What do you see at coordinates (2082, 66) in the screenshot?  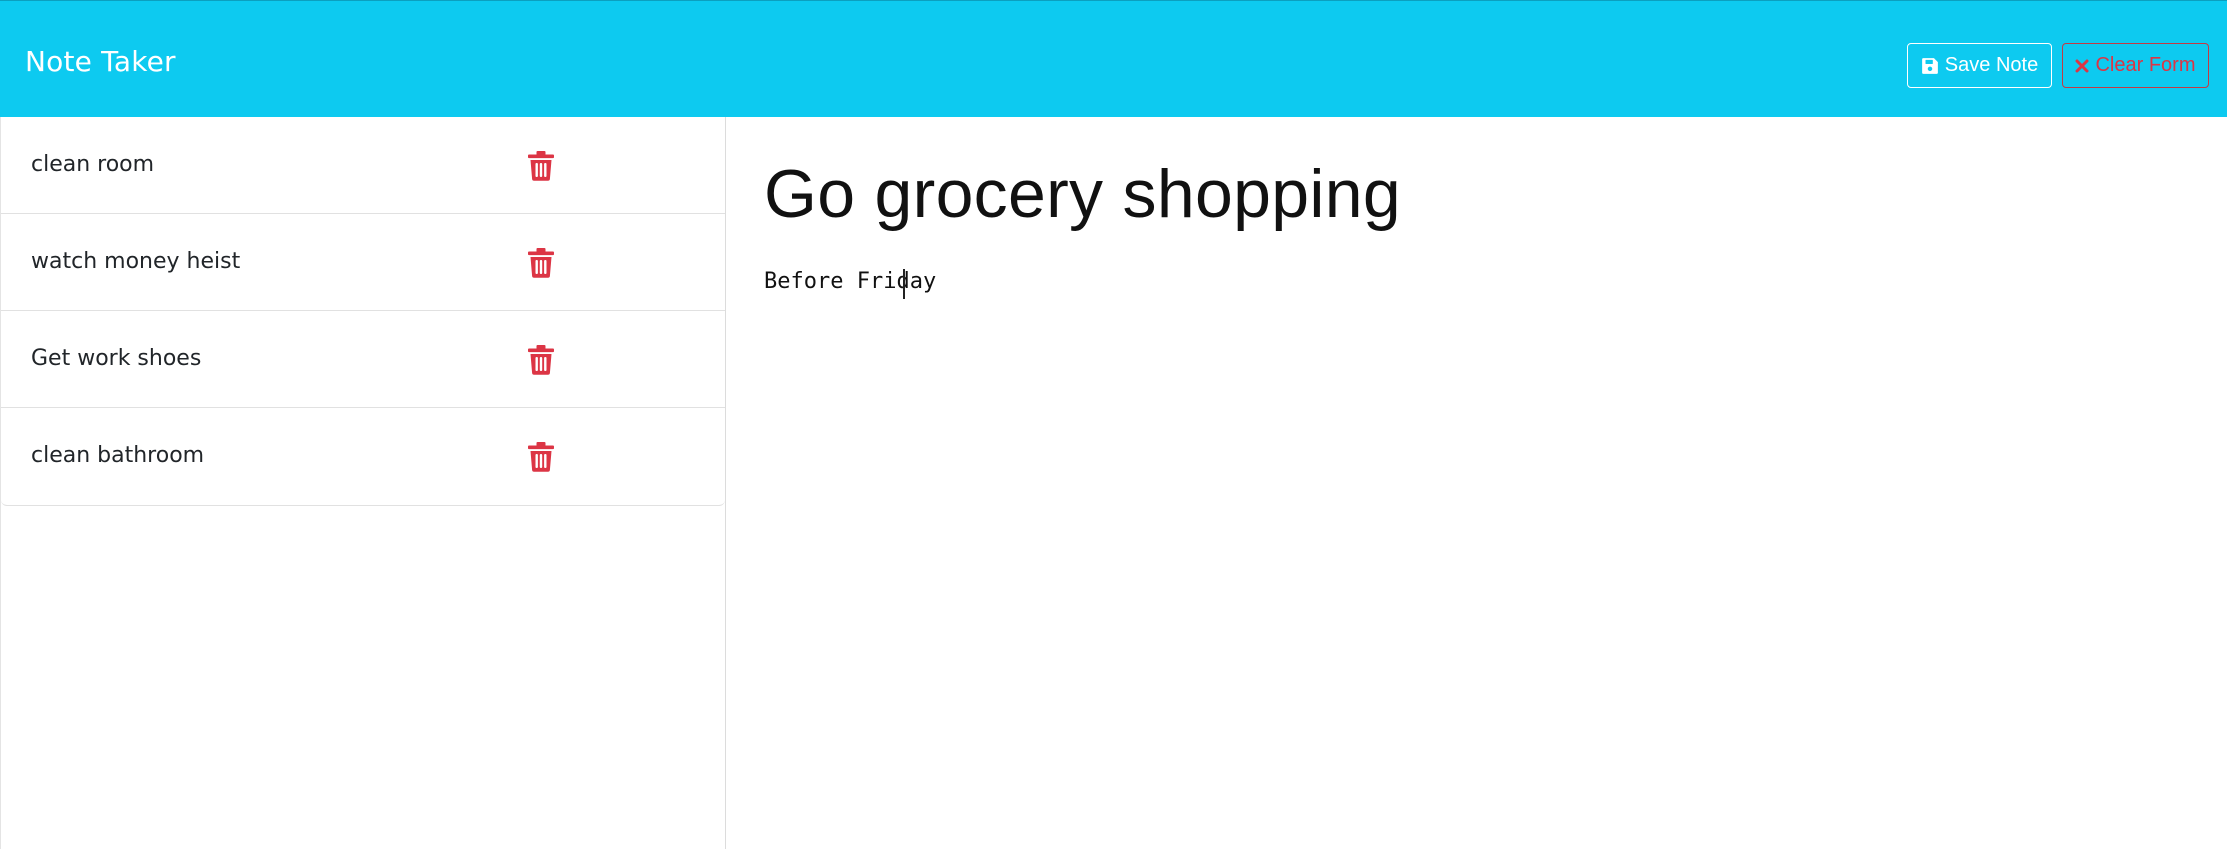 I see `close-icon` at bounding box center [2082, 66].